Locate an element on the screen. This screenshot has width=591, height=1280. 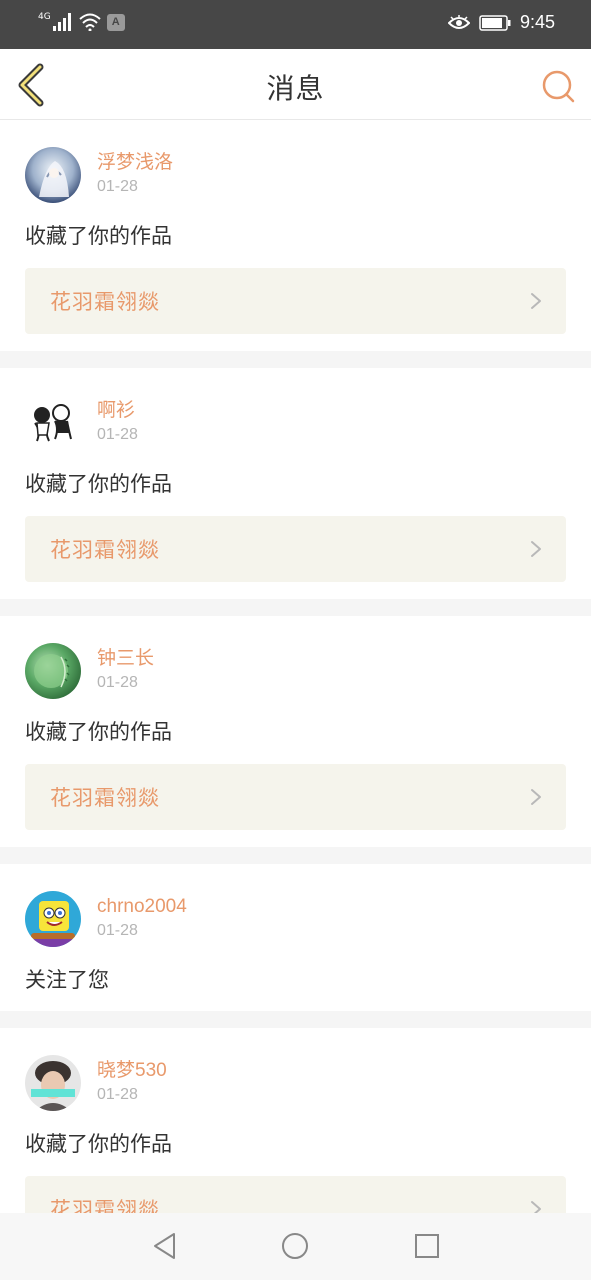
user-meta: 浮梦浅洛 01-28 is located at coordinates (135, 171).